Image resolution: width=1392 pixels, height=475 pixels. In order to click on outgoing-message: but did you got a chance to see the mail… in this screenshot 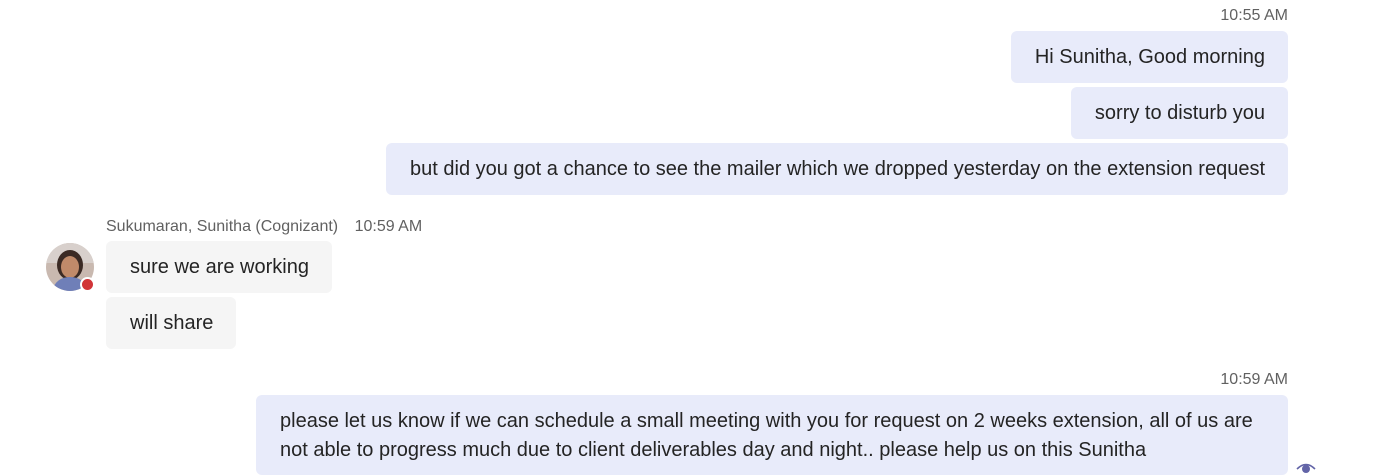, I will do `click(837, 169)`.